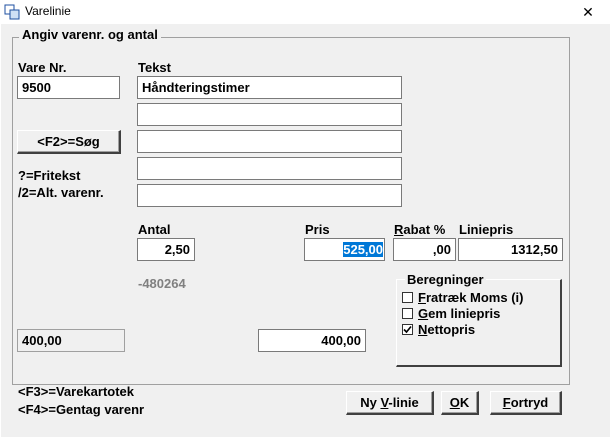 This screenshot has height=437, width=611. I want to click on rabat-mnemonic: R, so click(399, 229).